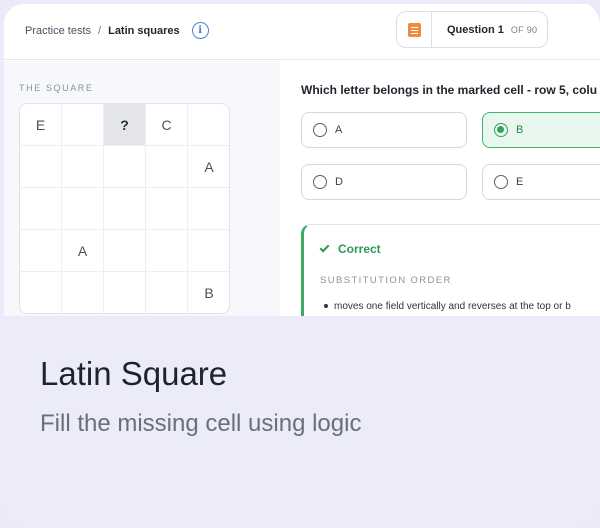 This screenshot has width=600, height=528. I want to click on feedback-status-label: Correct, so click(359, 249).